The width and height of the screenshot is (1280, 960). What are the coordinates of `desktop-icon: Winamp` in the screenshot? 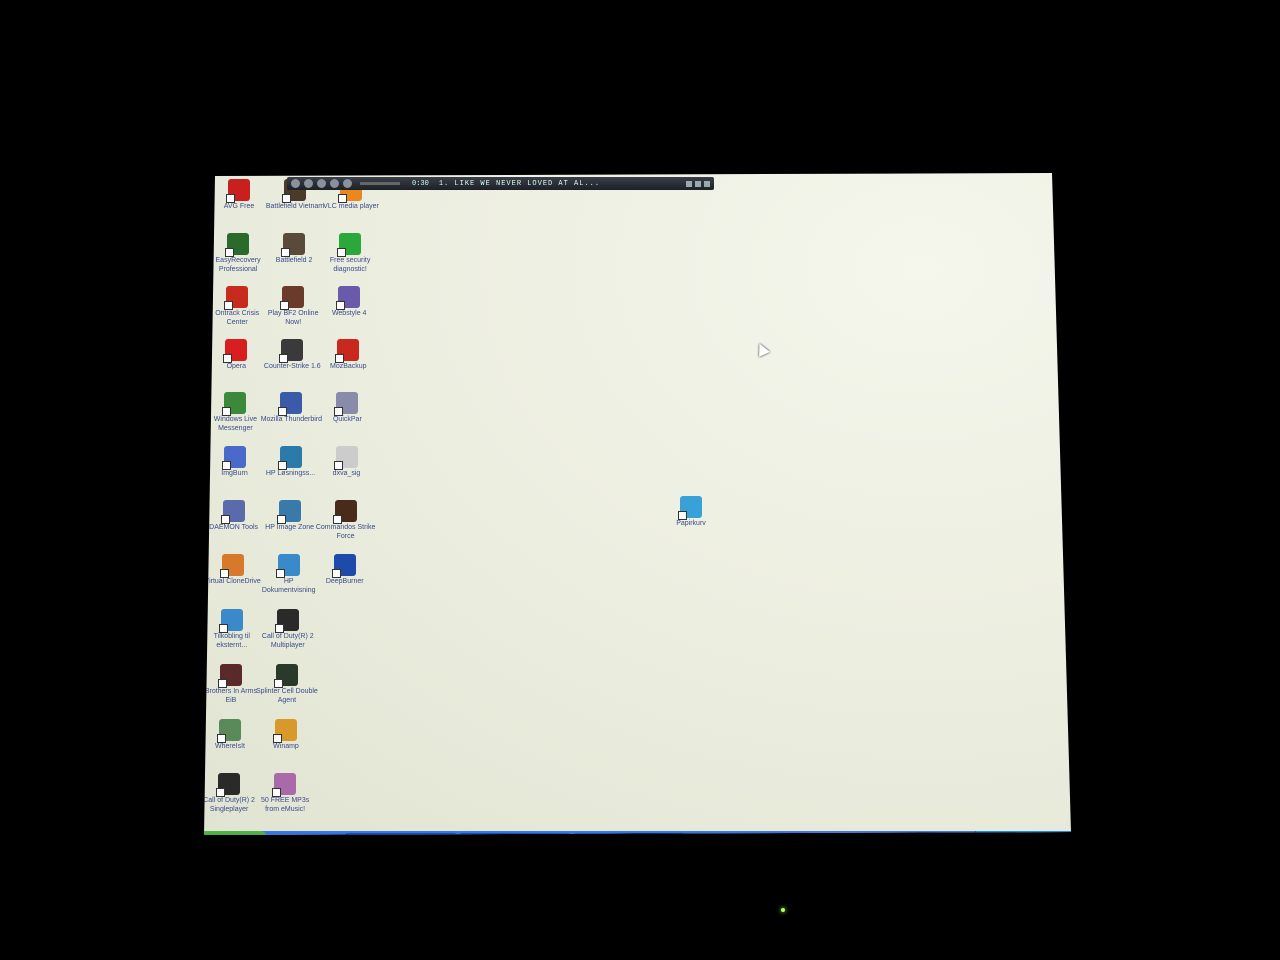 It's located at (286, 735).